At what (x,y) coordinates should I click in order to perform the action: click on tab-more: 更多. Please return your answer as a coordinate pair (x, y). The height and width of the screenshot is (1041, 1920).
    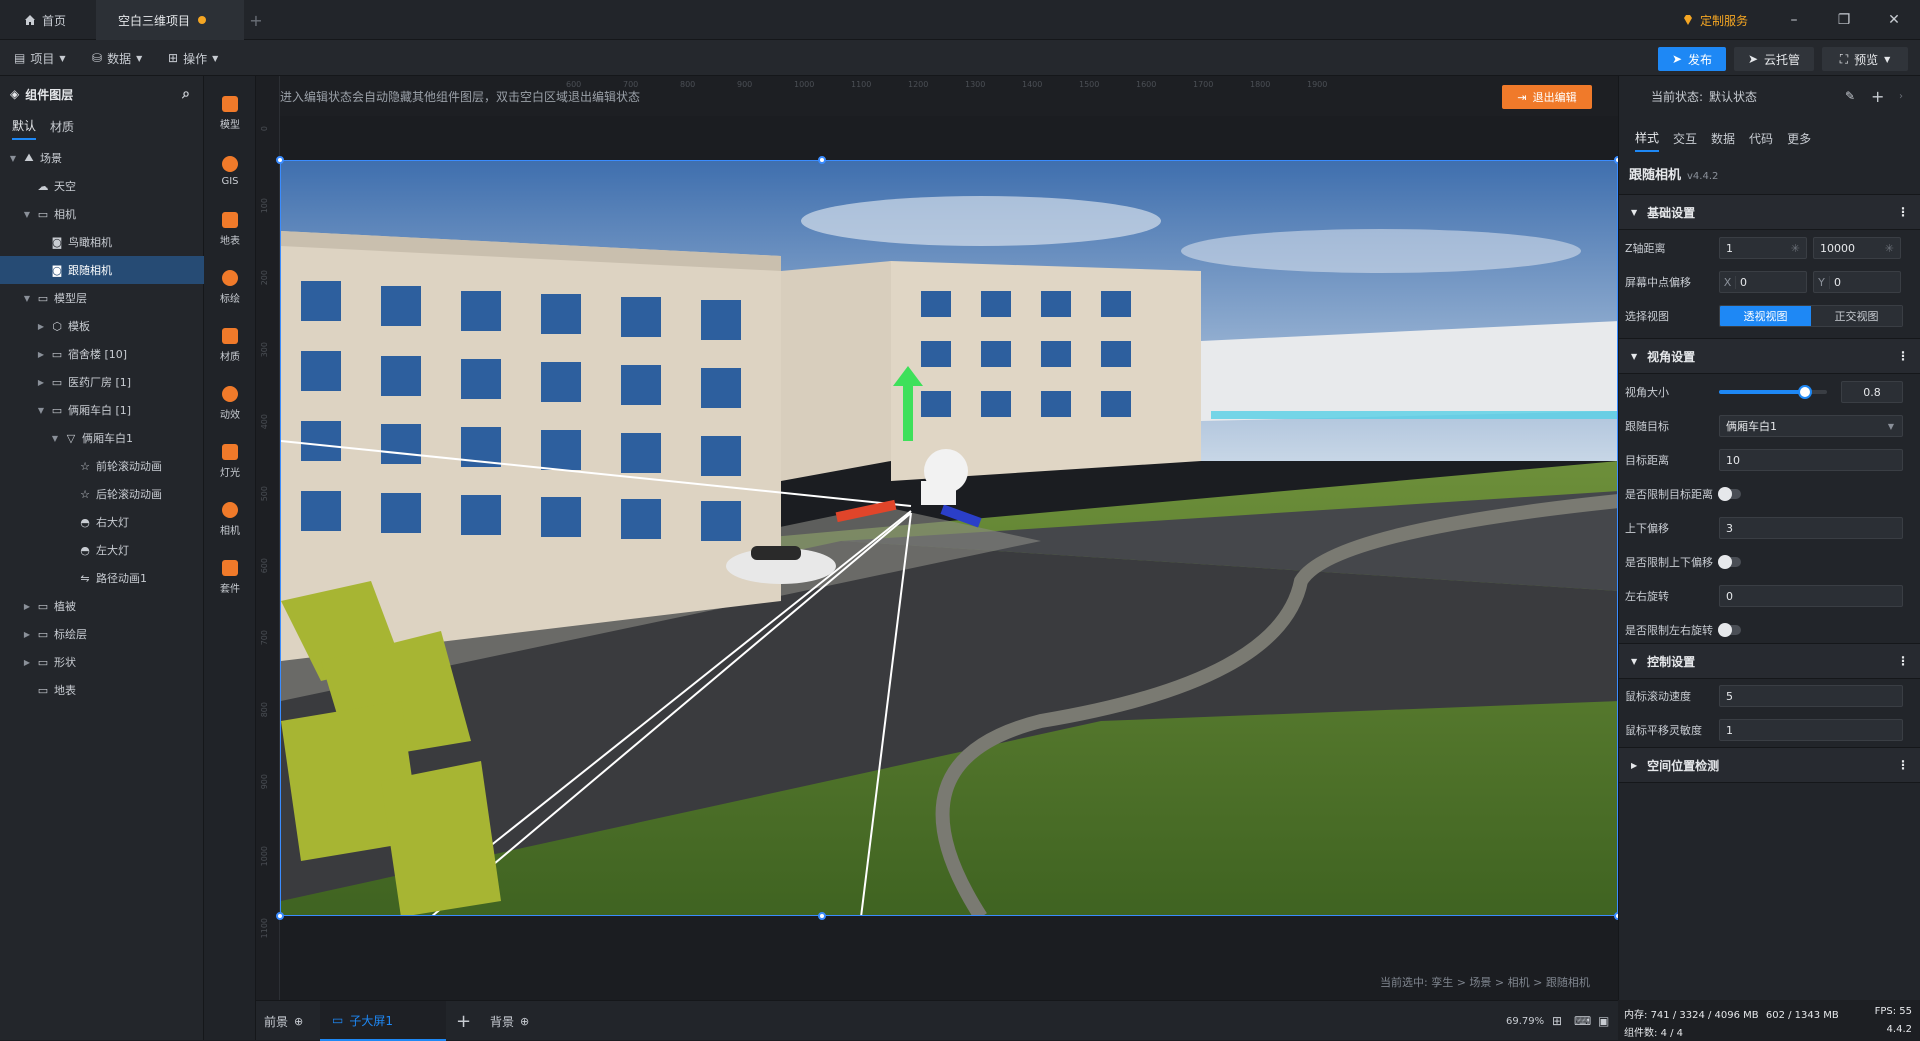
    Looking at the image, I should click on (1799, 138).